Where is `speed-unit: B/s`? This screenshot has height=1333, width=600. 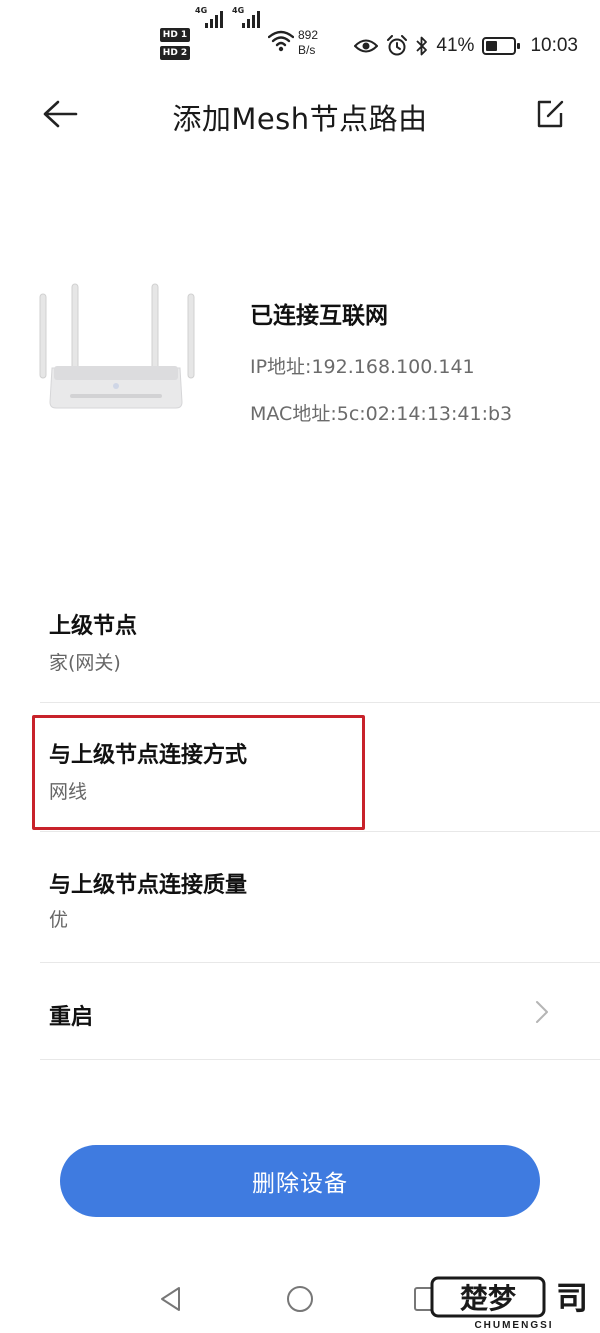 speed-unit: B/s is located at coordinates (307, 50).